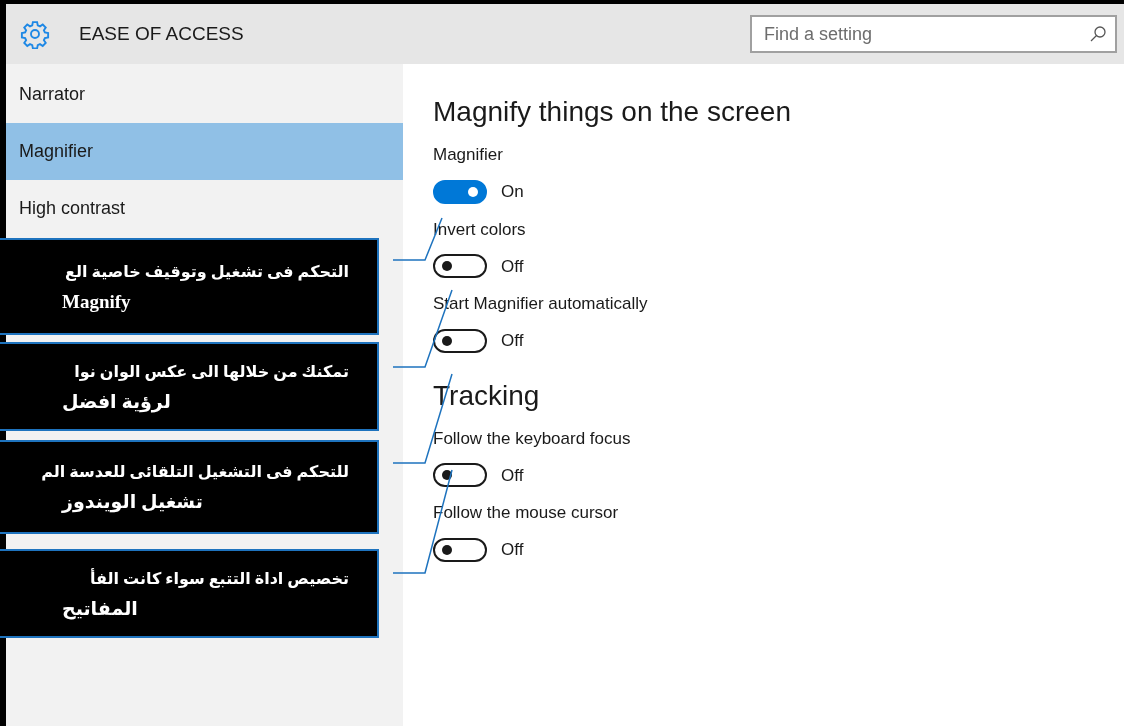 The image size is (1124, 726). Describe the element at coordinates (96, 301) in the screenshot. I see `callout-text: Magnify` at that location.